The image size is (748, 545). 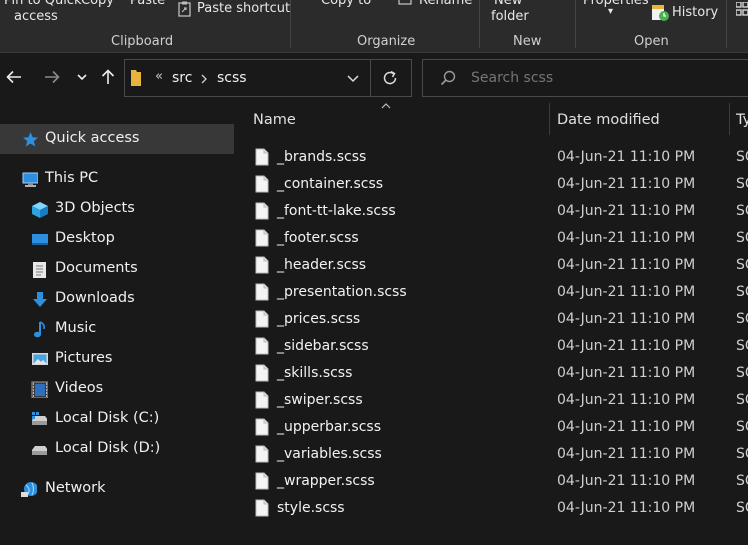 What do you see at coordinates (85, 238) in the screenshot?
I see `nav-item-label: Desktop` at bounding box center [85, 238].